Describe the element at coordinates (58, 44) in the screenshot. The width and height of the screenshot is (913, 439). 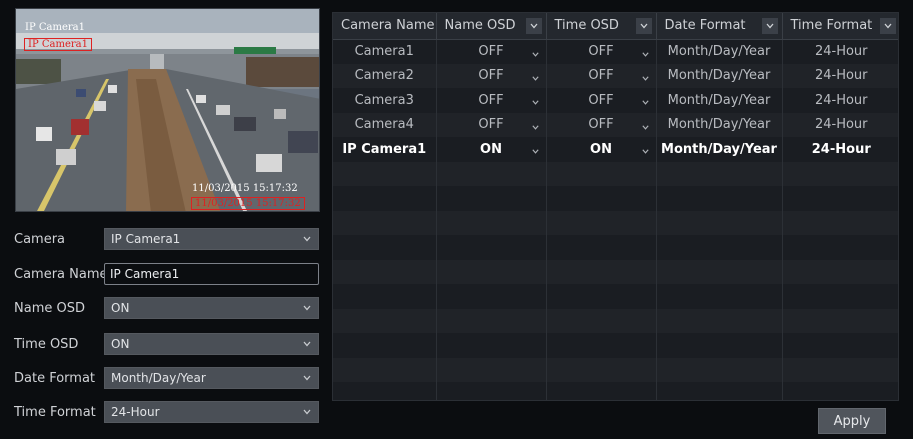
I see `osd-name-highlight: IP Camera1` at that location.